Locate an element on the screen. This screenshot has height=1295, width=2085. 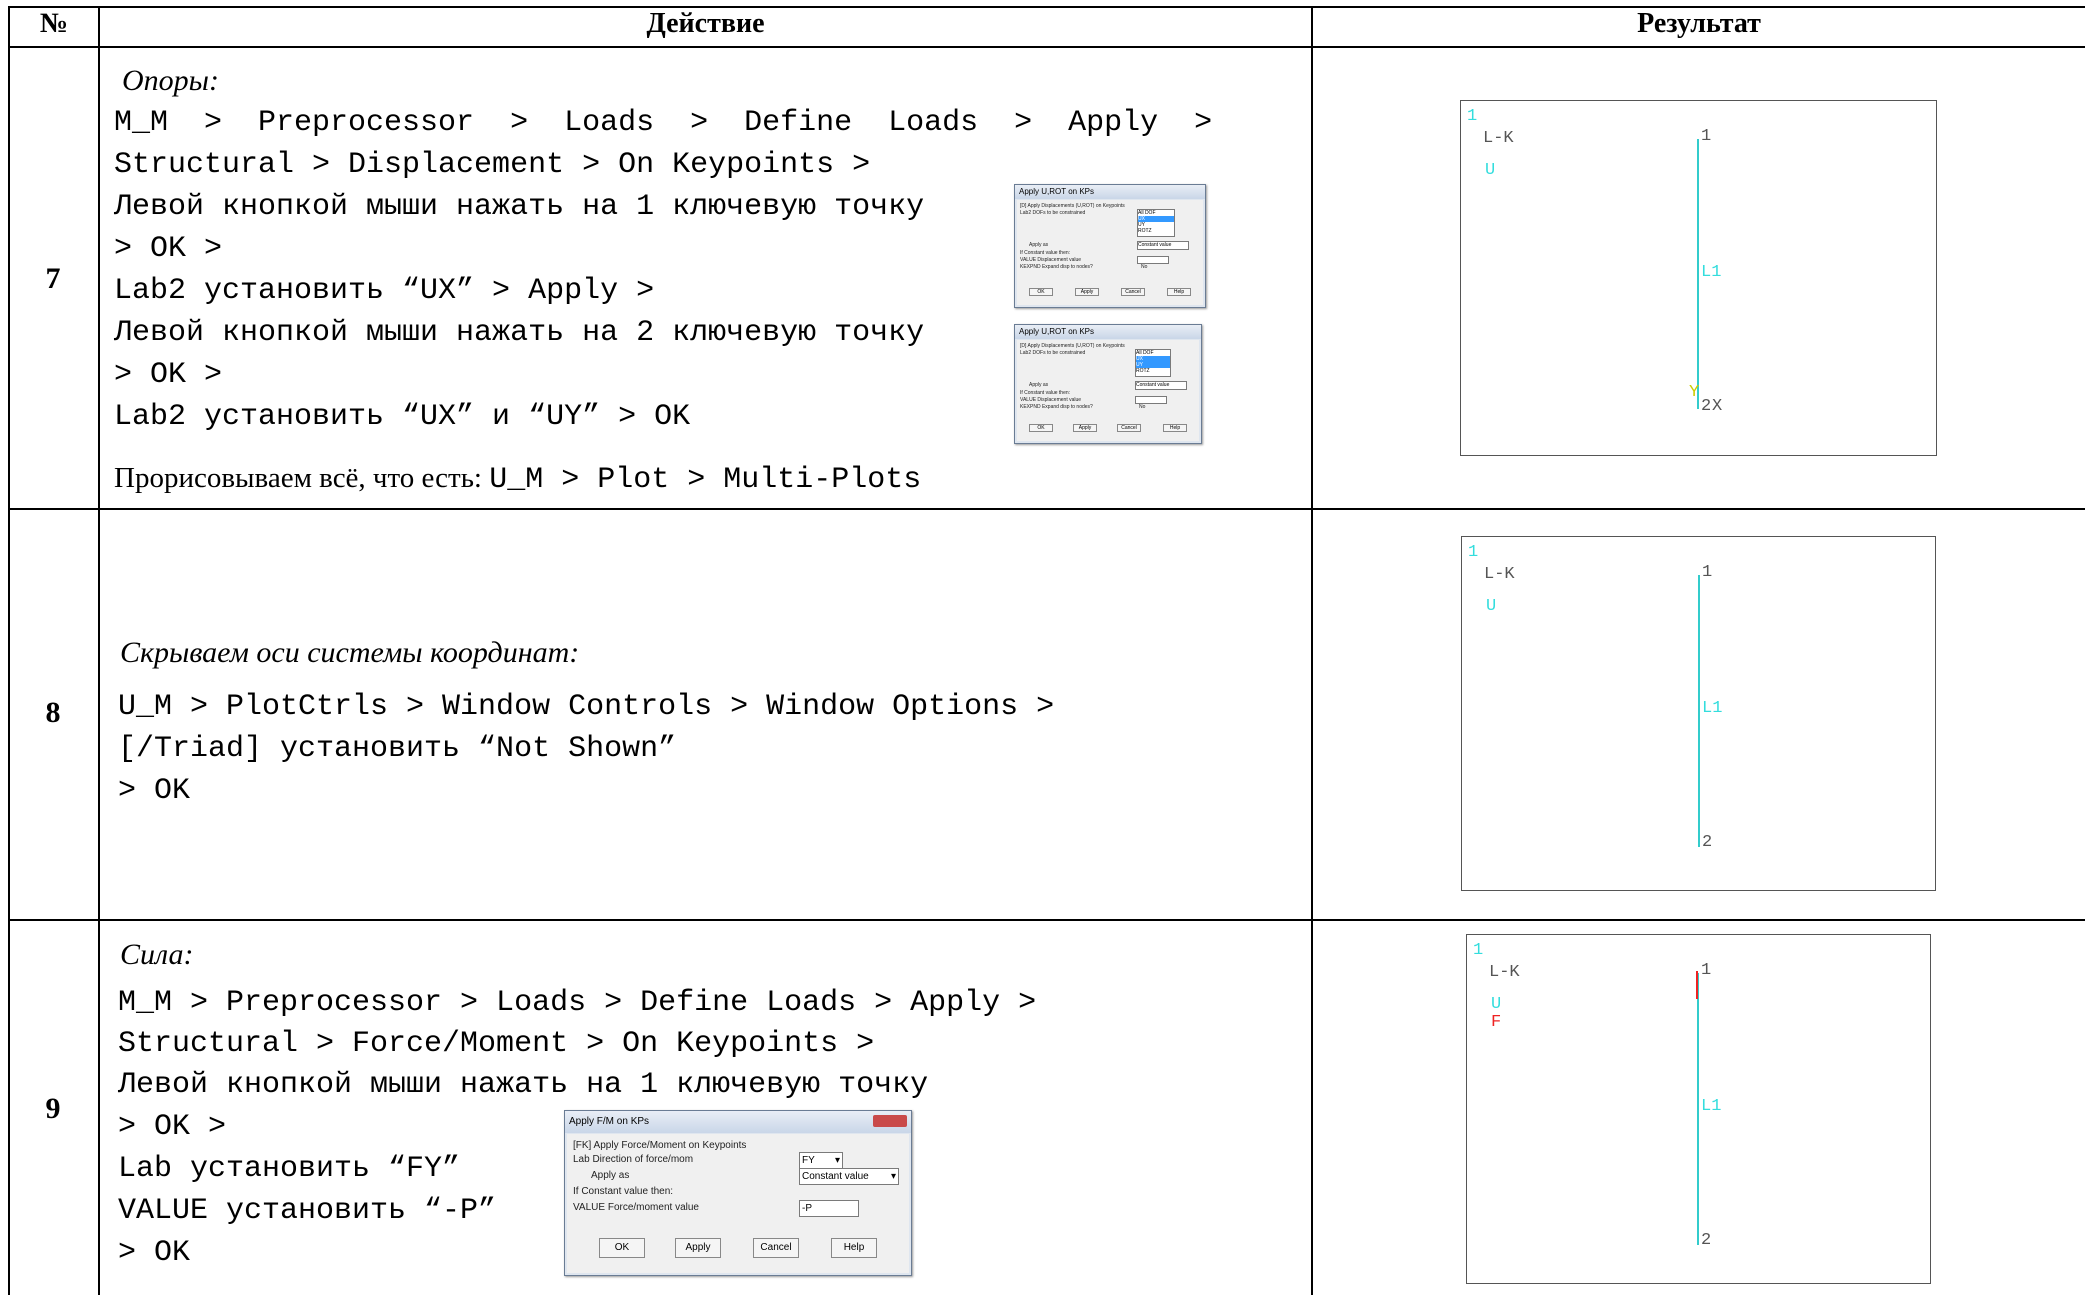
axis-y: Y is located at coordinates (1694, 392).